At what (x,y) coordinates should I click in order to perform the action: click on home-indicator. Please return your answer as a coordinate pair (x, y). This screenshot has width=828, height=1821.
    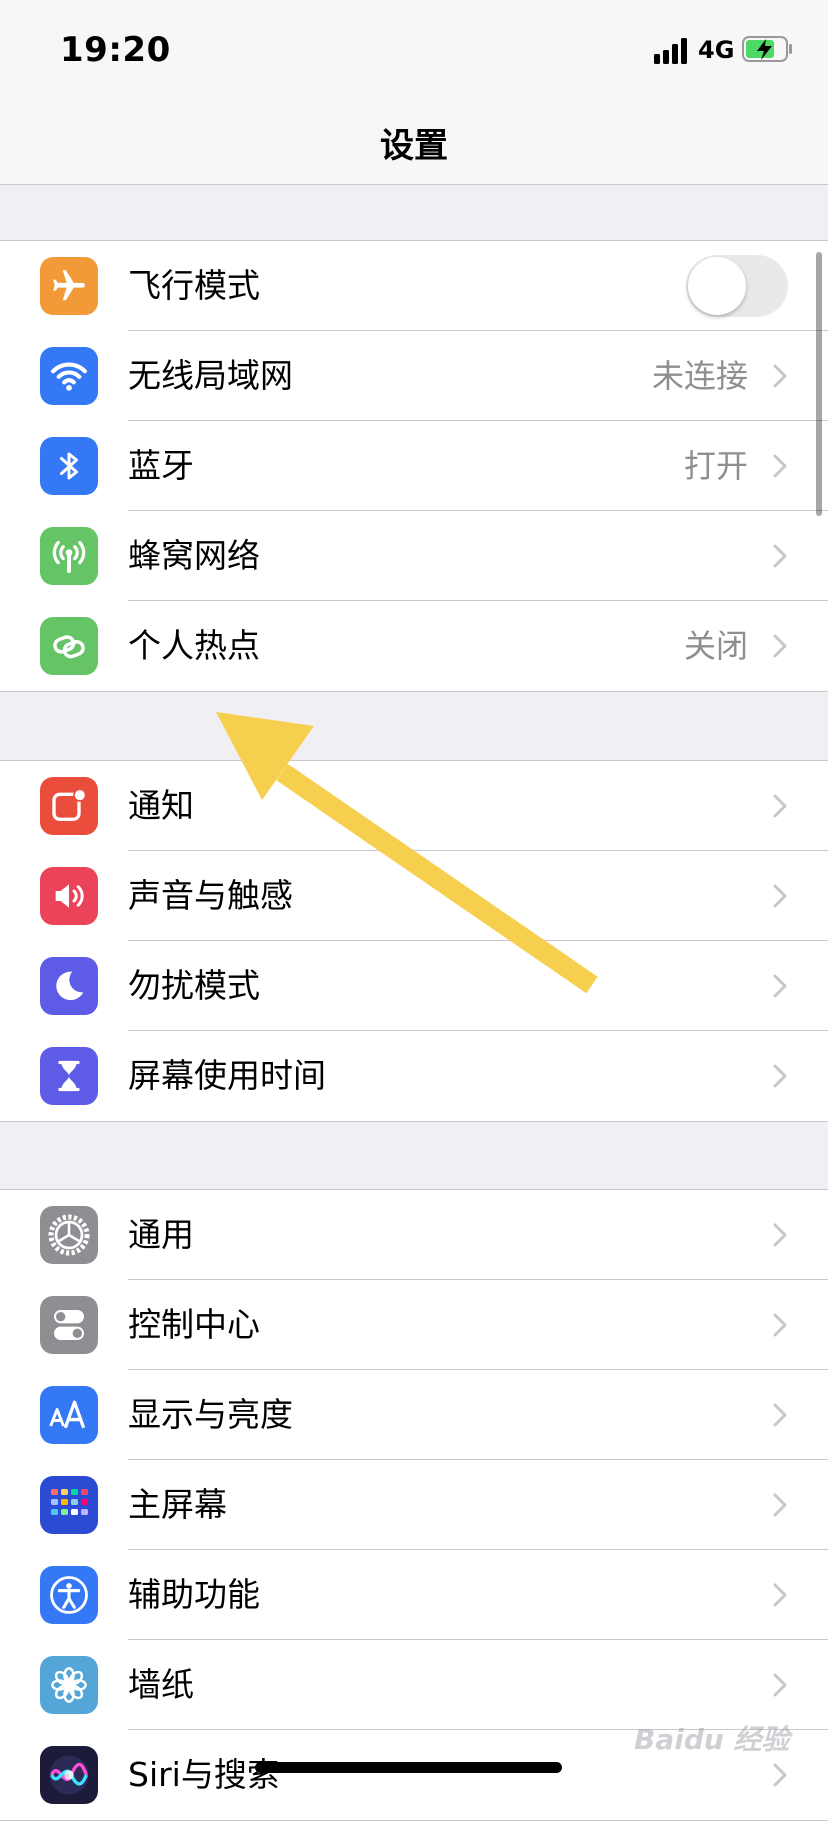
    Looking at the image, I should click on (408, 1767).